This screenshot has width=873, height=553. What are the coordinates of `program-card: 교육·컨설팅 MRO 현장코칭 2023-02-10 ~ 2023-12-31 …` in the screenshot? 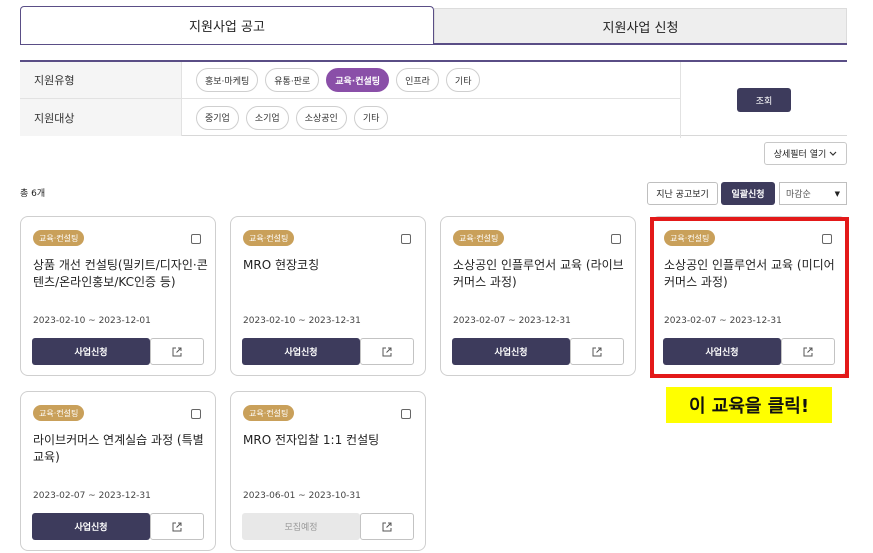 It's located at (328, 296).